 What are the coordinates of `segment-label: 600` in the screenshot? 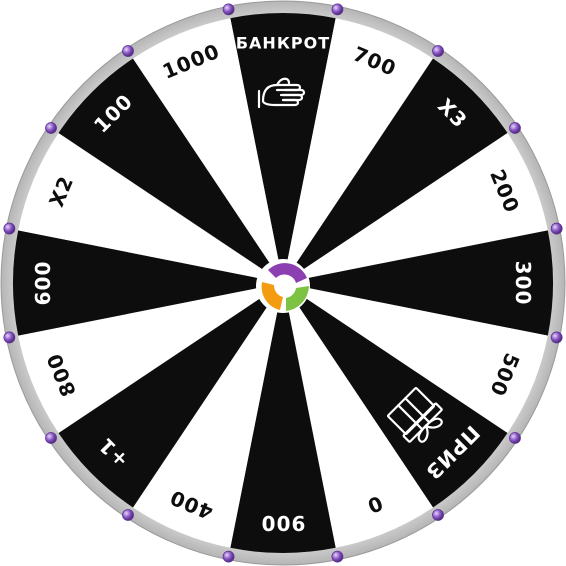 It's located at (43, 283).